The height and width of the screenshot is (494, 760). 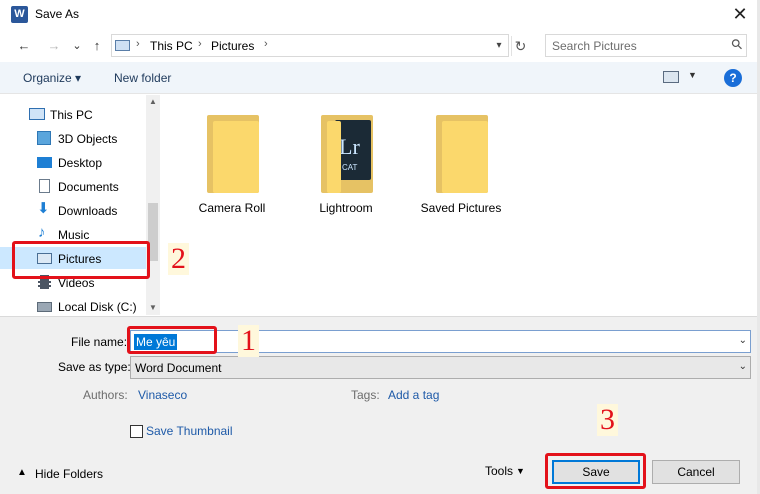 What do you see at coordinates (440, 341) in the screenshot?
I see `file-name-input: Me yêu ⌄` at bounding box center [440, 341].